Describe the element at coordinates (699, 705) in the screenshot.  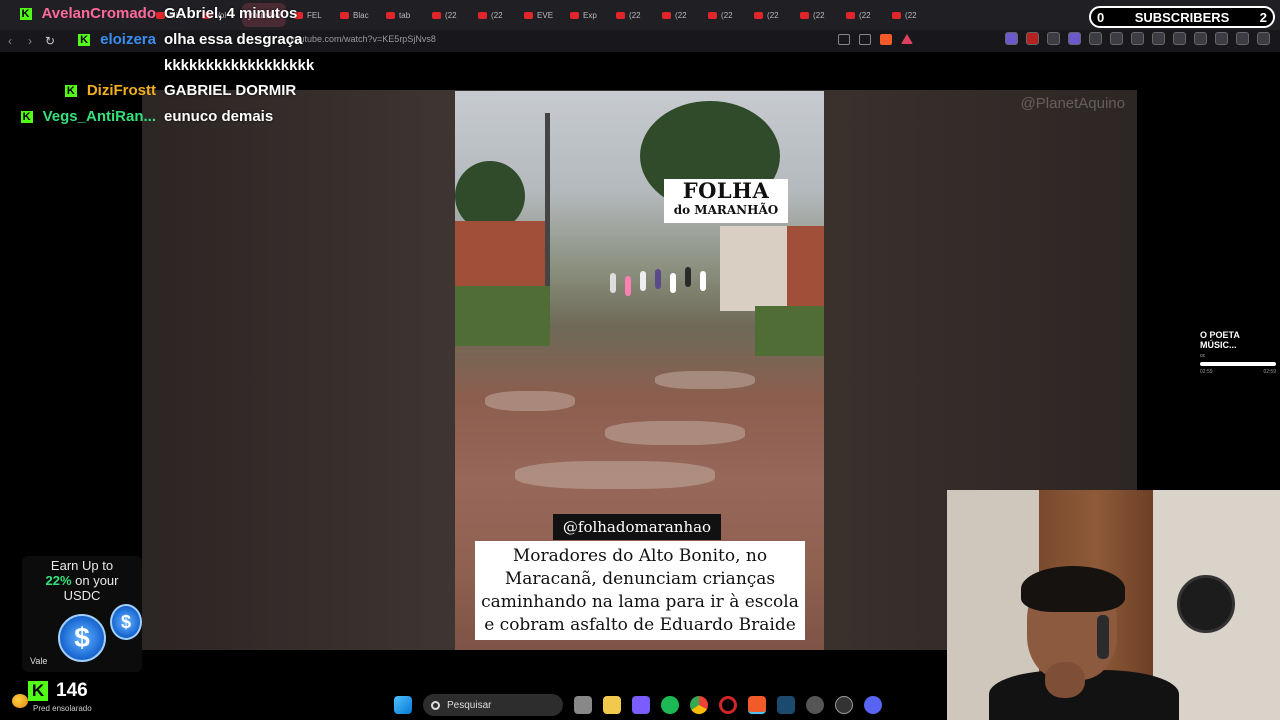
I see `chrome-icon` at that location.